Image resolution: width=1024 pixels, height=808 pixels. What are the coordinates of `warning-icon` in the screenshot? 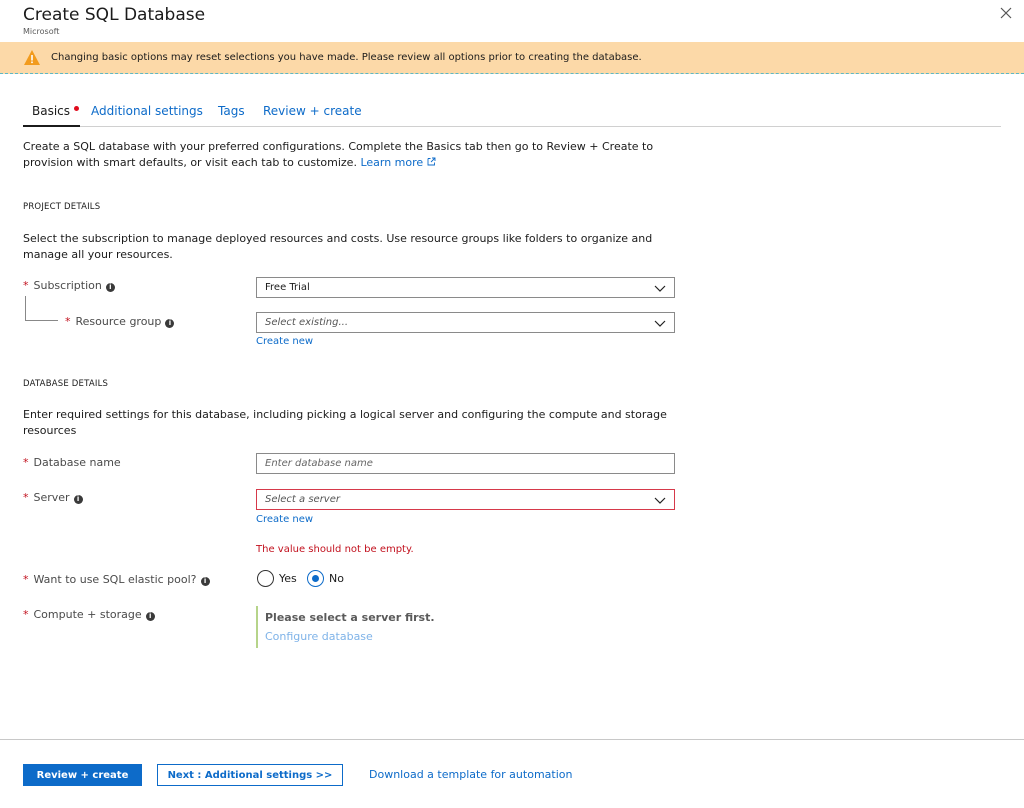 It's located at (32, 57).